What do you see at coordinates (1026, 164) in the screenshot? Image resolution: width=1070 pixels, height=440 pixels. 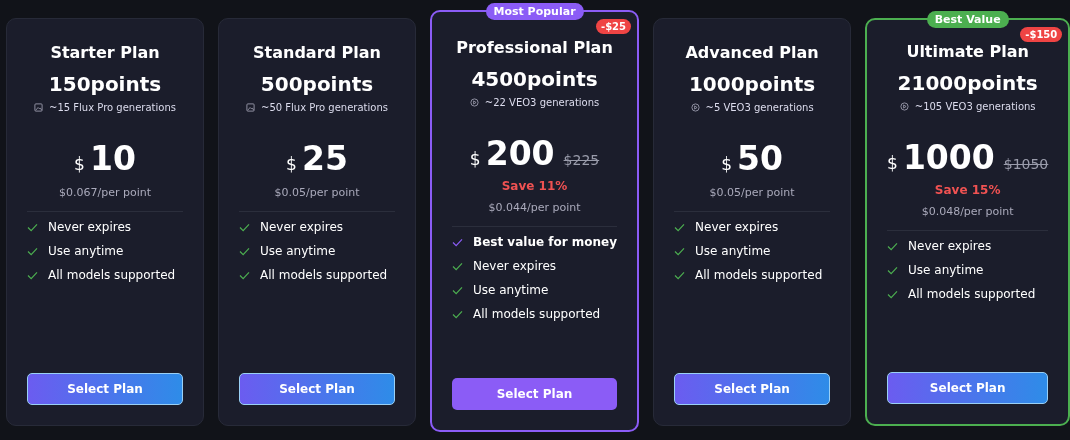 I see `original-price: $1050` at bounding box center [1026, 164].